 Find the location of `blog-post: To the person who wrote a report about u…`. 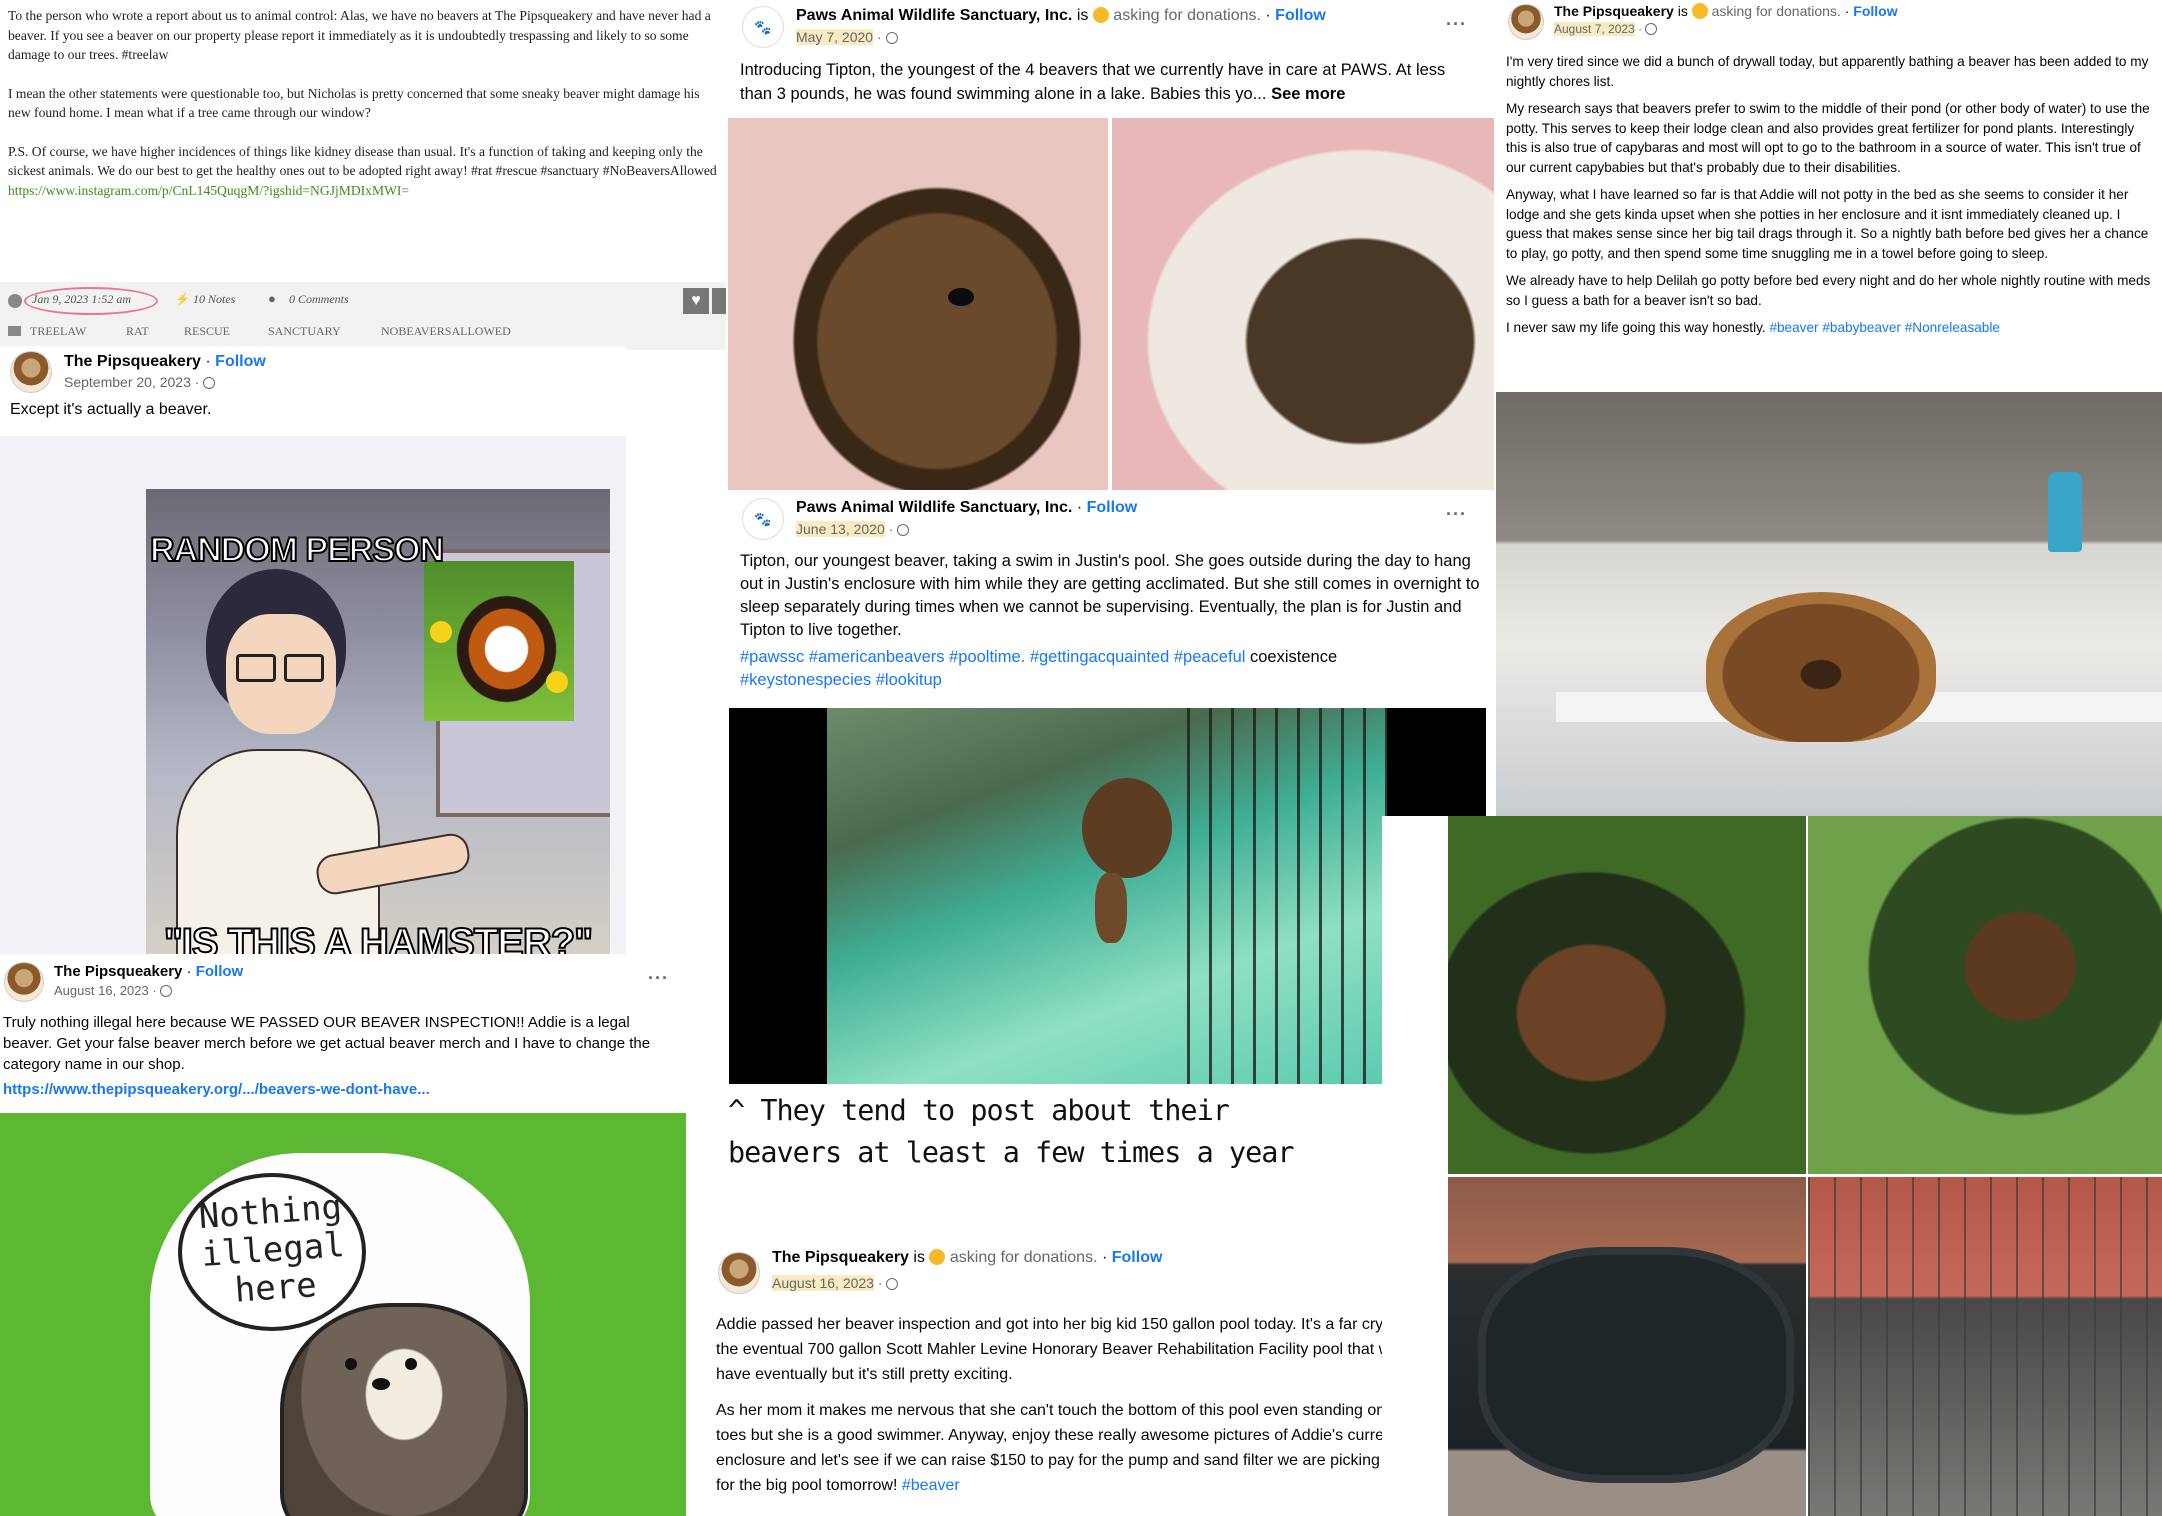

blog-post: To the person who wrote a report about u… is located at coordinates (363, 175).